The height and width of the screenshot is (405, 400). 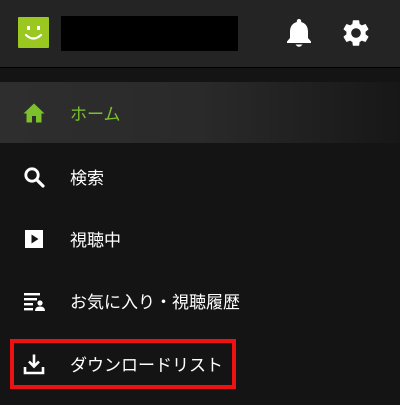 What do you see at coordinates (34, 177) in the screenshot?
I see `search-icon` at bounding box center [34, 177].